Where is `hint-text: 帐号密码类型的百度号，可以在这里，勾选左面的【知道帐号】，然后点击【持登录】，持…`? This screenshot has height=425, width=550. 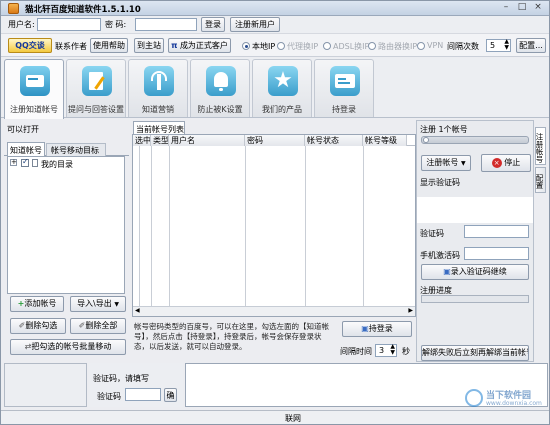
hint-text: 帐号密码类型的百度号，可以在这里，勾选左面的【知道帐号】，然后点击【持登录】，持… is located at coordinates (231, 336).